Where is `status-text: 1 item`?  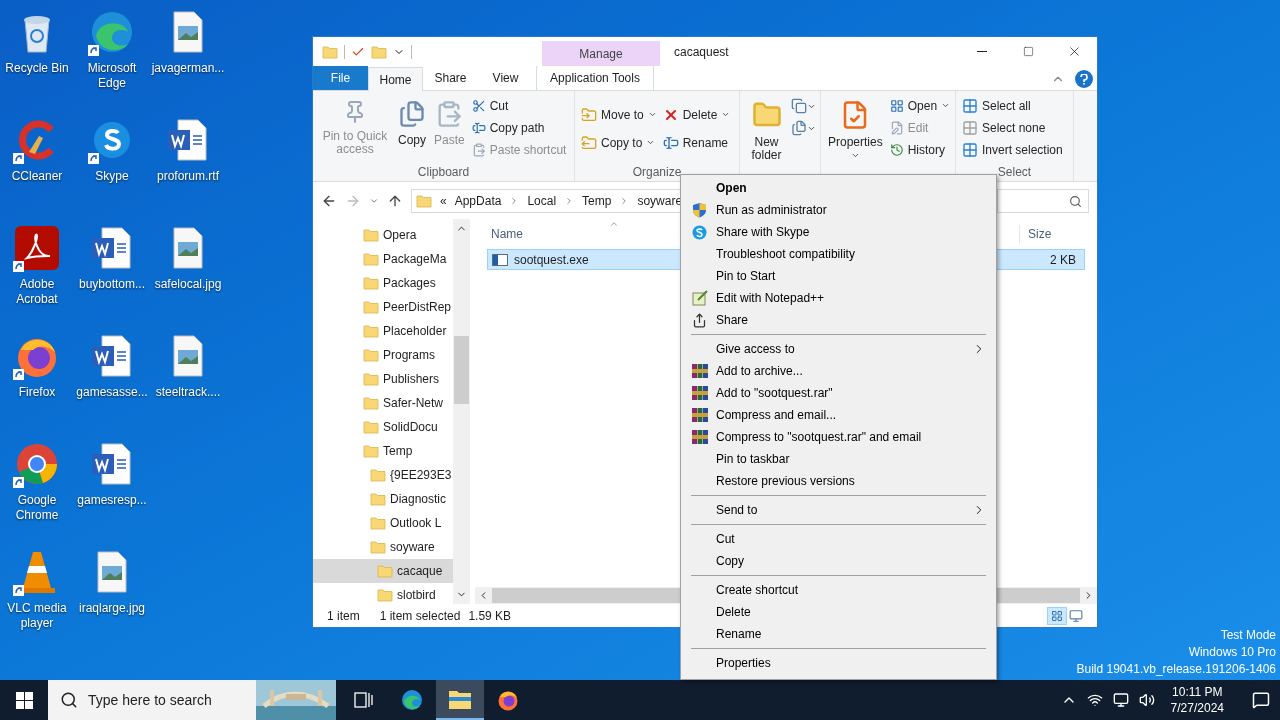 status-text: 1 item is located at coordinates (343, 616).